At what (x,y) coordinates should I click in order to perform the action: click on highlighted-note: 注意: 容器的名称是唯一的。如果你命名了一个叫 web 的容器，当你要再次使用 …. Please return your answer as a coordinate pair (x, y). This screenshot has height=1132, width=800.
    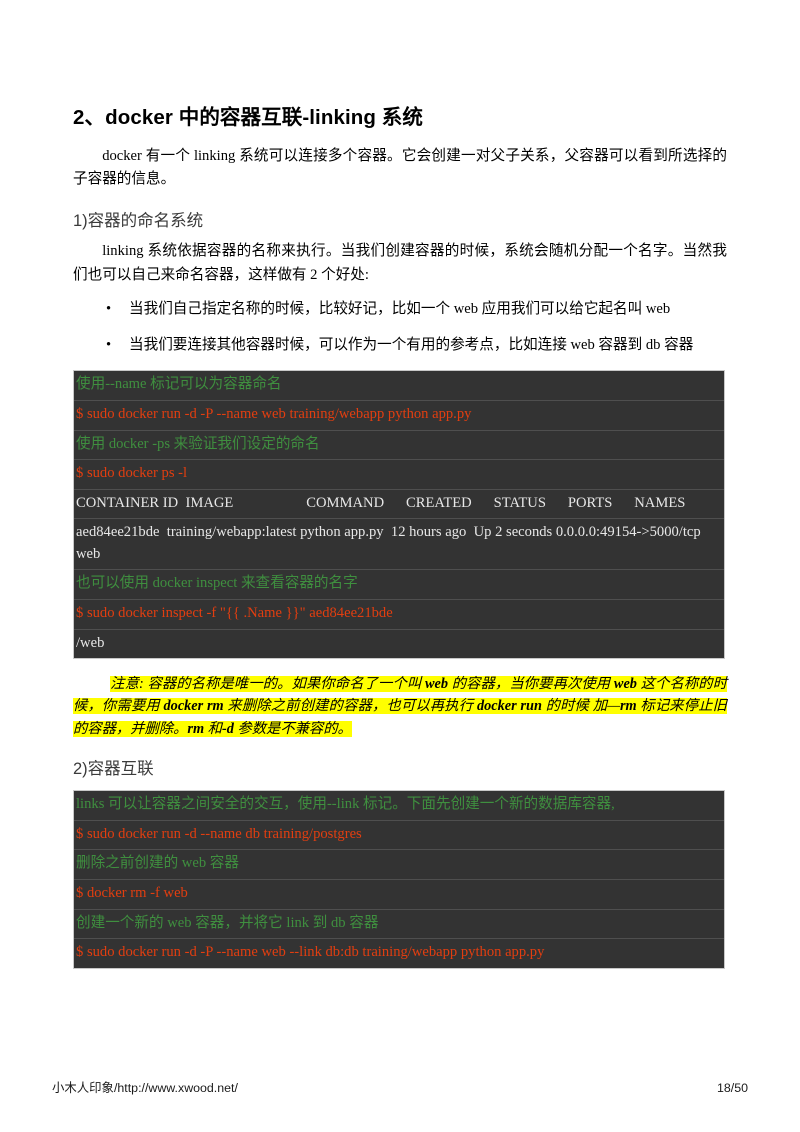
    Looking at the image, I should click on (400, 706).